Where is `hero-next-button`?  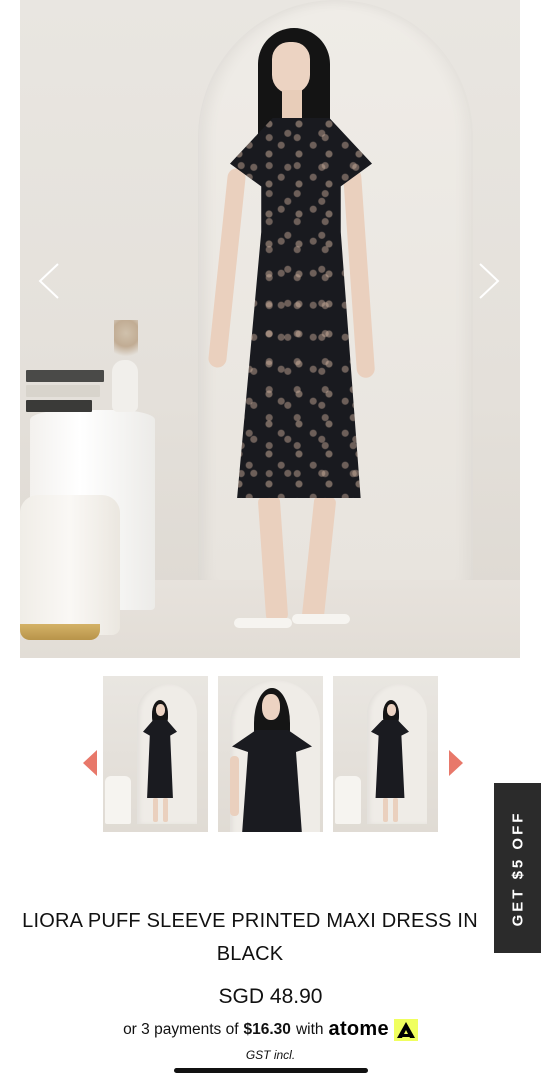
hero-next-button is located at coordinates (489, 281).